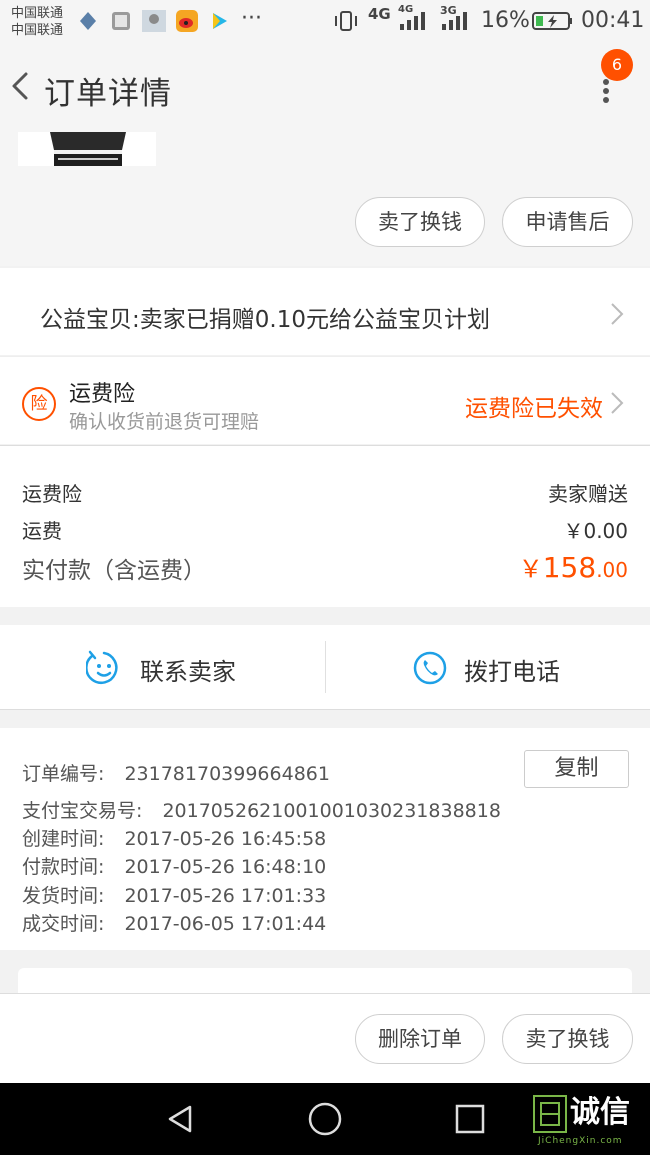 This screenshot has width=650, height=1155. What do you see at coordinates (121, 21) in the screenshot?
I see `gallery-icon` at bounding box center [121, 21].